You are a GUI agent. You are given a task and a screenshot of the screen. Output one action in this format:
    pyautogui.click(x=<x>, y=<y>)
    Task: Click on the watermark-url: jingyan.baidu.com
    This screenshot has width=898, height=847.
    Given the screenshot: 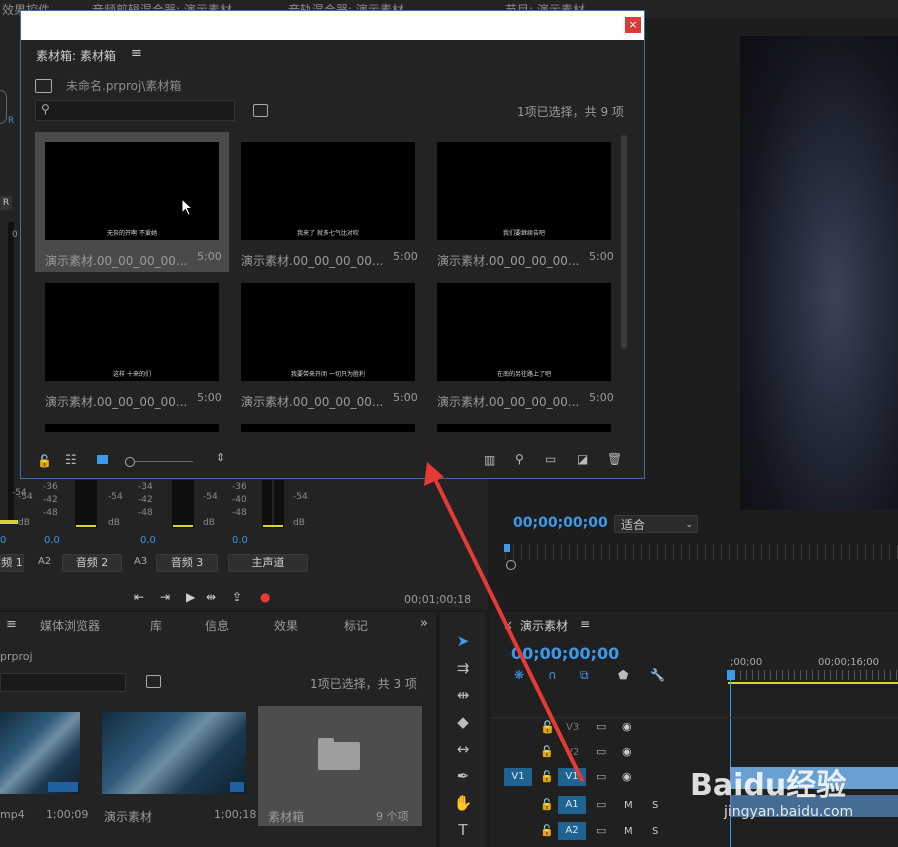 What is the action you would take?
    pyautogui.click(x=789, y=812)
    